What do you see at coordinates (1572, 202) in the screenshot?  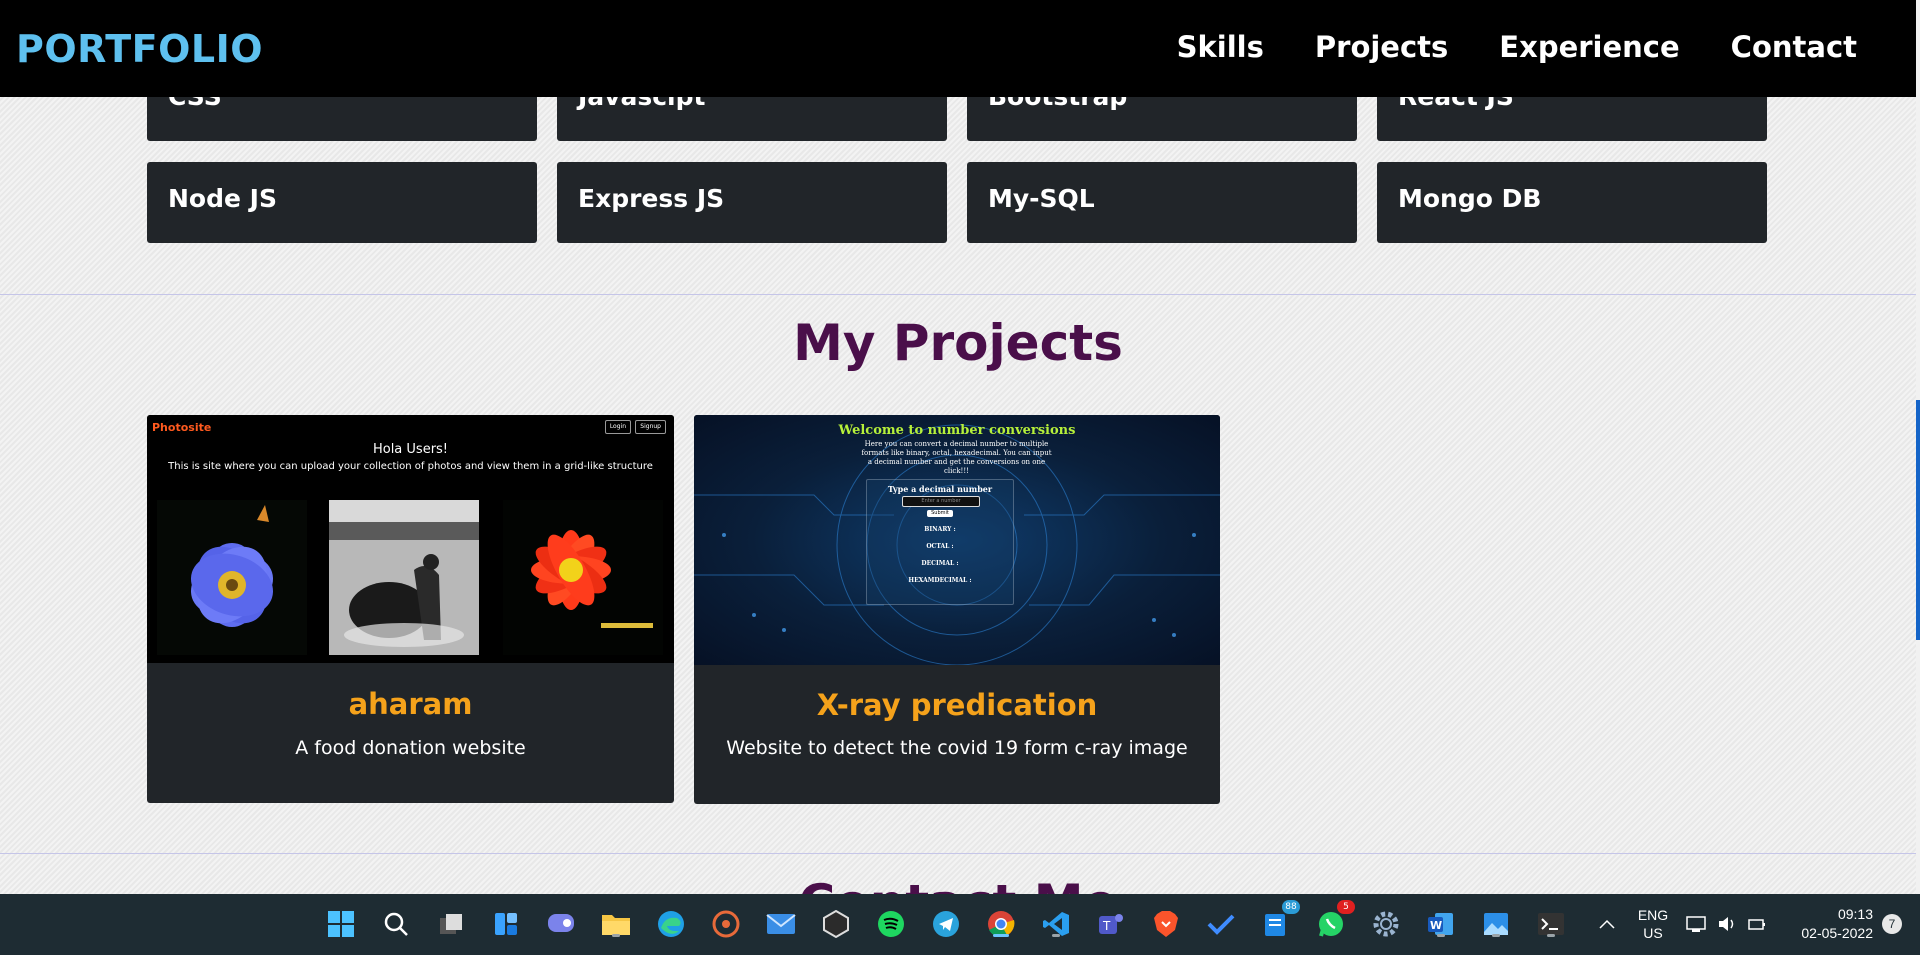 I see `skill-tile: Mongo DB` at bounding box center [1572, 202].